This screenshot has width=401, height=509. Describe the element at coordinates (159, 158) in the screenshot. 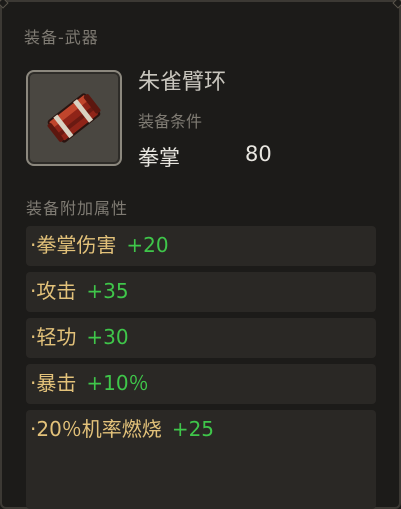

I see `requirement-stat: 拳掌` at that location.